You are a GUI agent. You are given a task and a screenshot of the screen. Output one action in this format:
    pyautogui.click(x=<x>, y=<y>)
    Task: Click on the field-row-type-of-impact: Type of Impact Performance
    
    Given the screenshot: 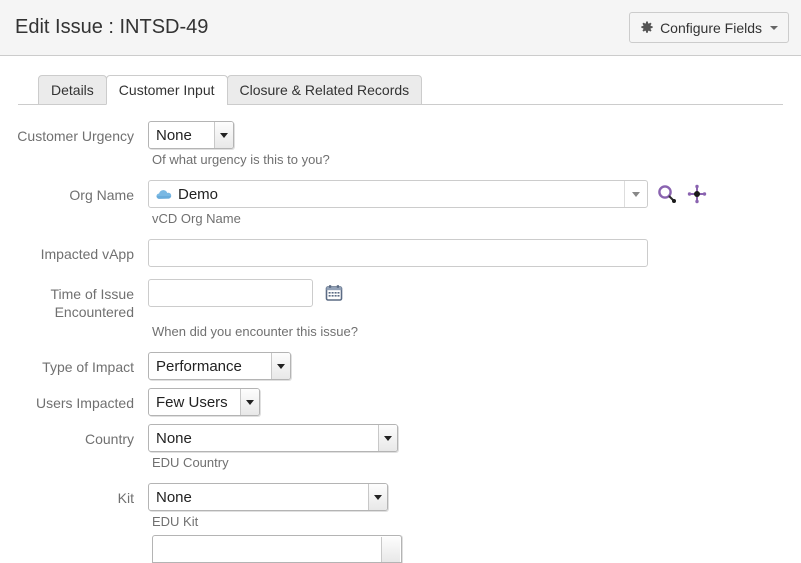 What is the action you would take?
    pyautogui.click(x=400, y=366)
    